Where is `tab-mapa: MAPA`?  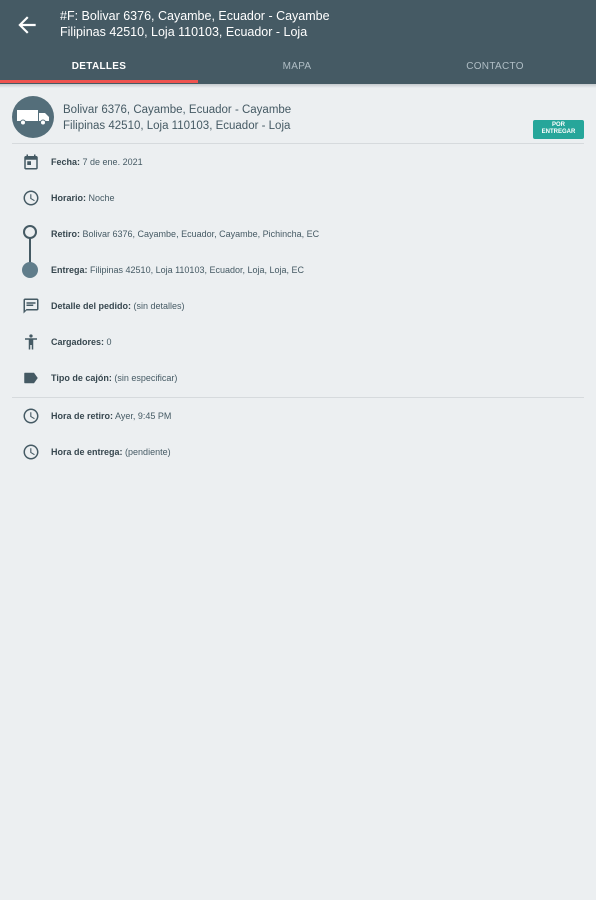 tab-mapa: MAPA is located at coordinates (297, 67).